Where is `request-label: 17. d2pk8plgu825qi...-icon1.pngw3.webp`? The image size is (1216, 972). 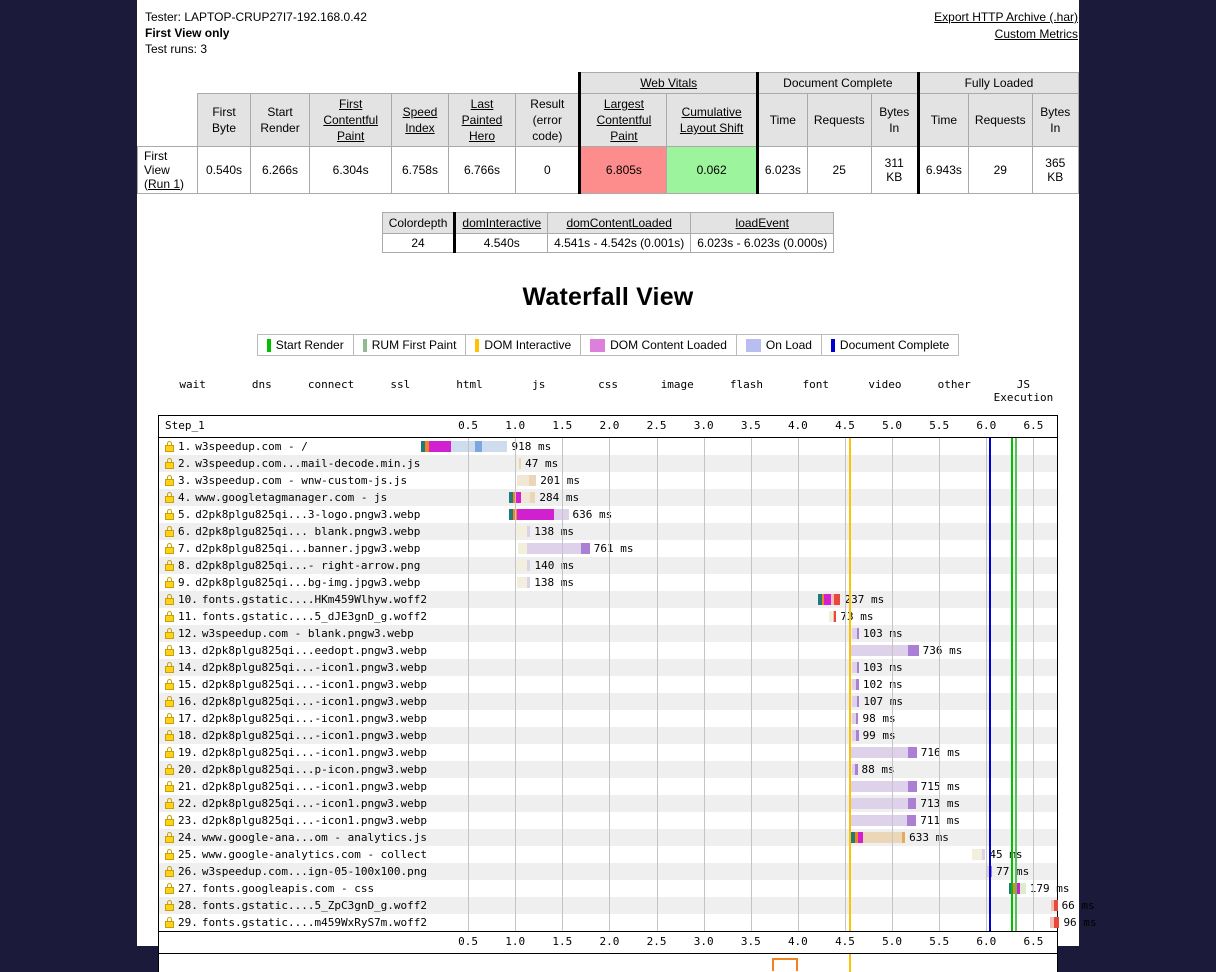
request-label: 17. d2pk8plgu825qi...-icon1.pngw3.webp is located at coordinates (293, 718).